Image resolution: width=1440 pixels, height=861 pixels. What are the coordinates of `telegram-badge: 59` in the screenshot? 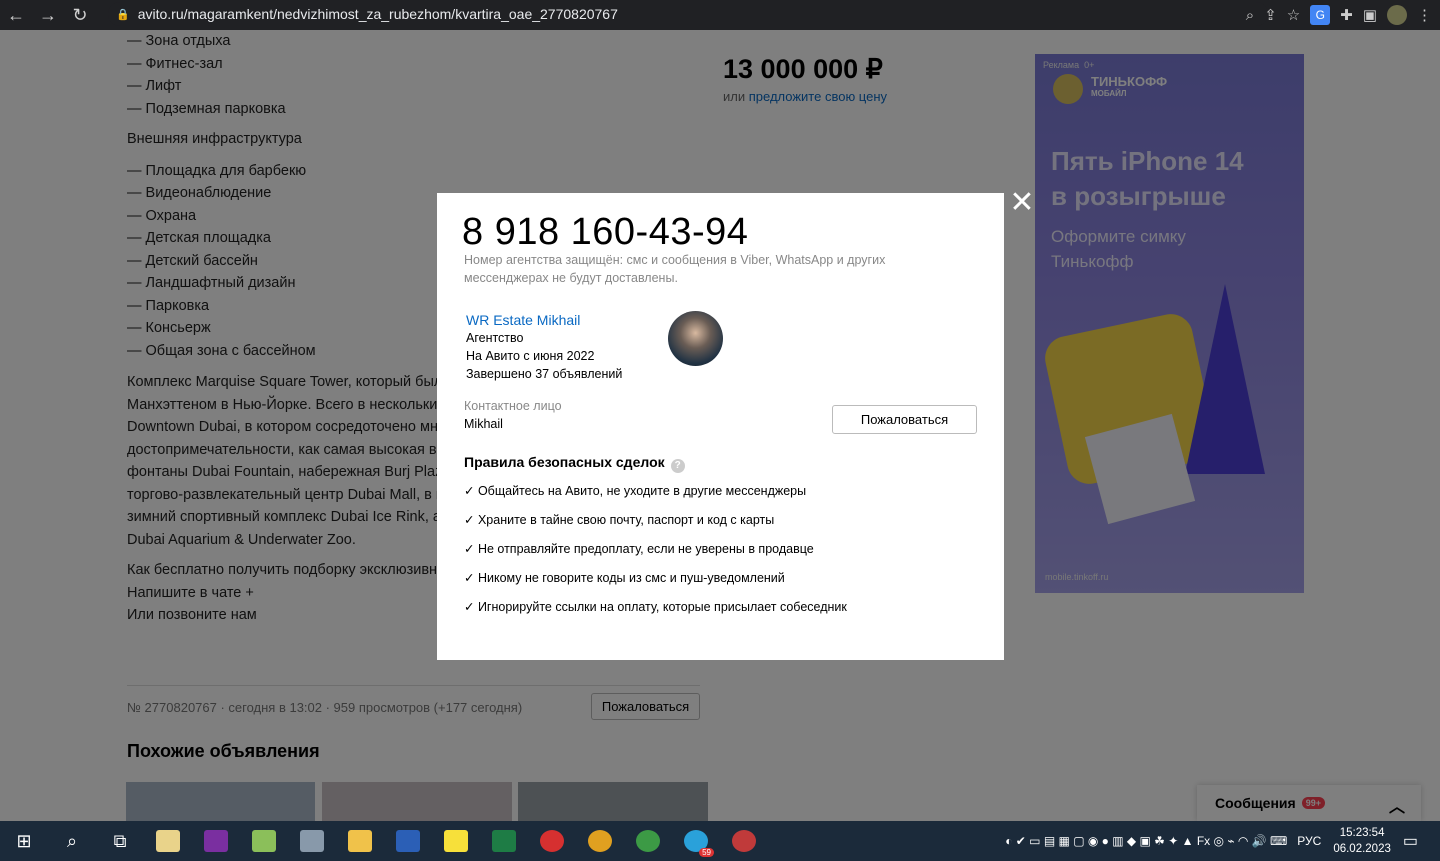 It's located at (706, 852).